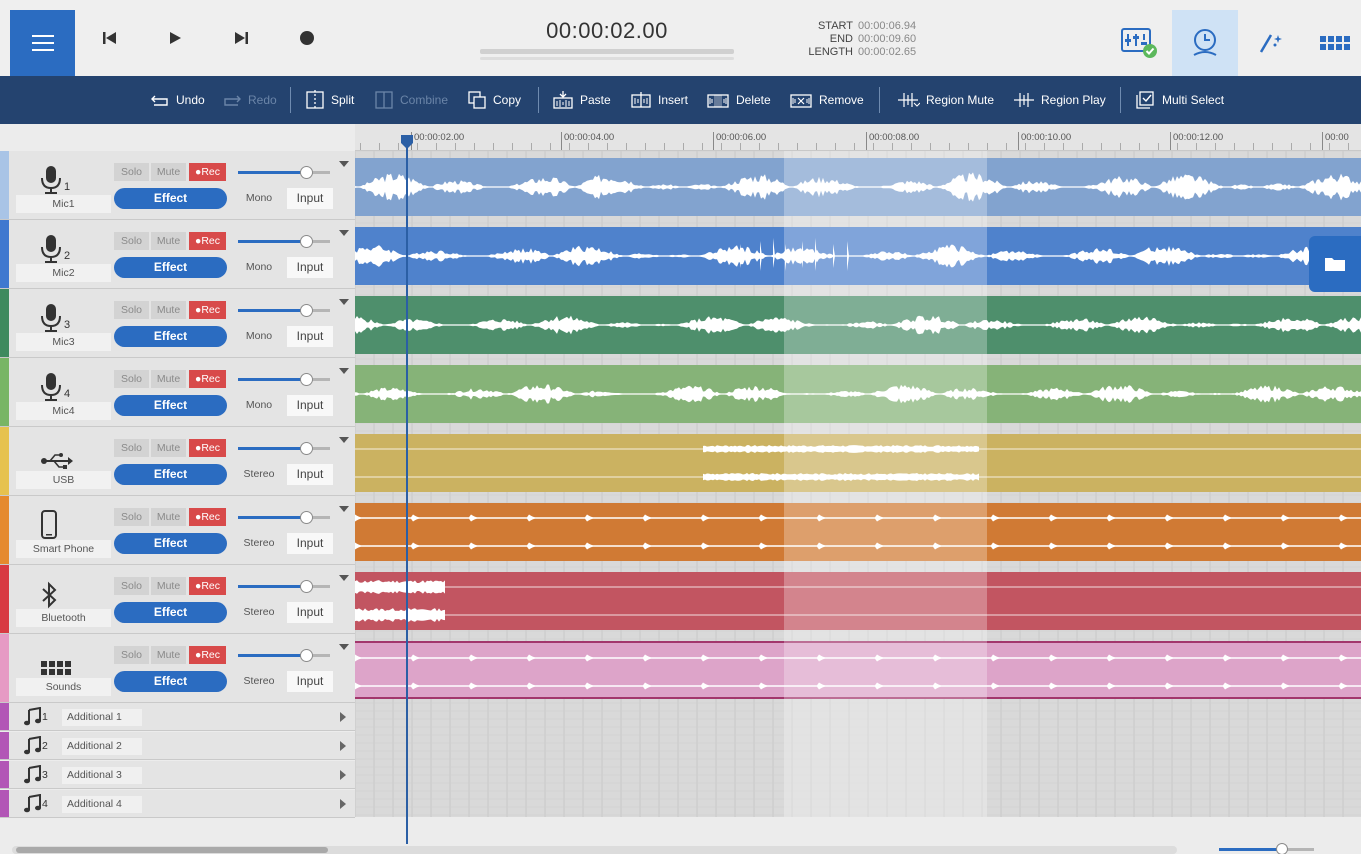 This screenshot has width=1361, height=854. I want to click on combine-button: Combine, so click(411, 100).